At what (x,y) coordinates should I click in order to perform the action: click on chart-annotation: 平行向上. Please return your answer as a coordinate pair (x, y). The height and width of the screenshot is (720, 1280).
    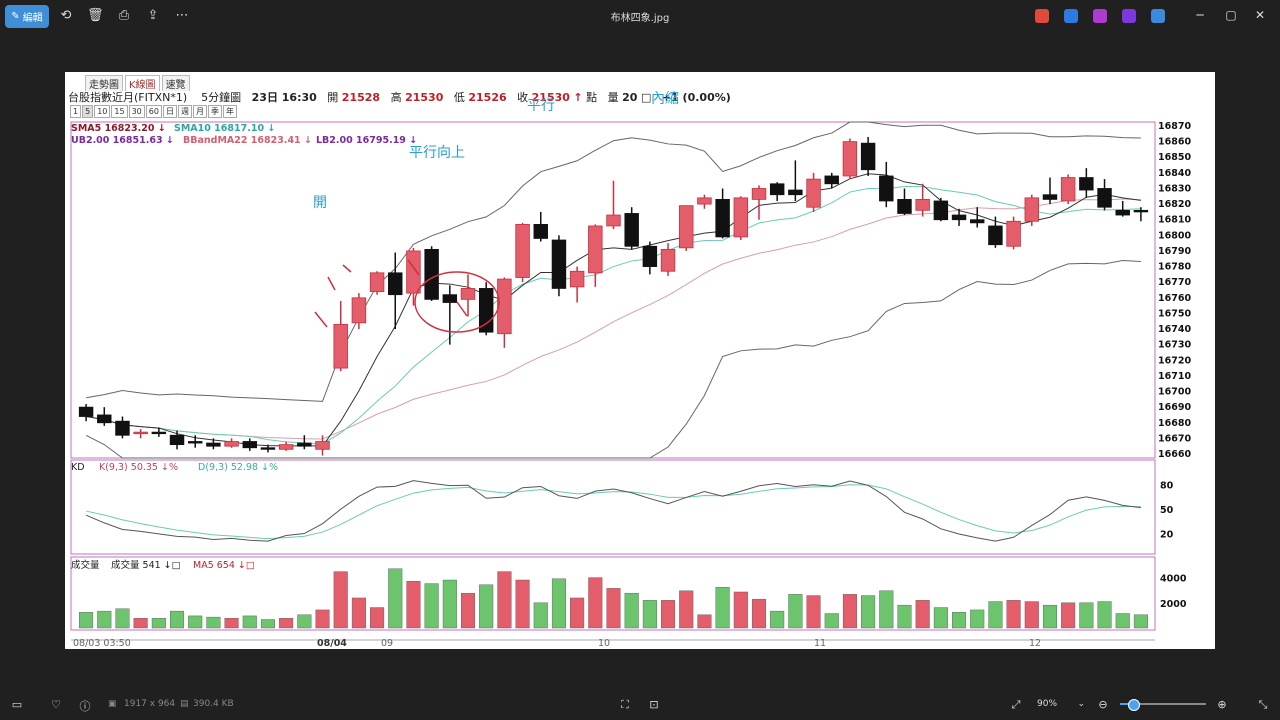
    Looking at the image, I should click on (437, 153).